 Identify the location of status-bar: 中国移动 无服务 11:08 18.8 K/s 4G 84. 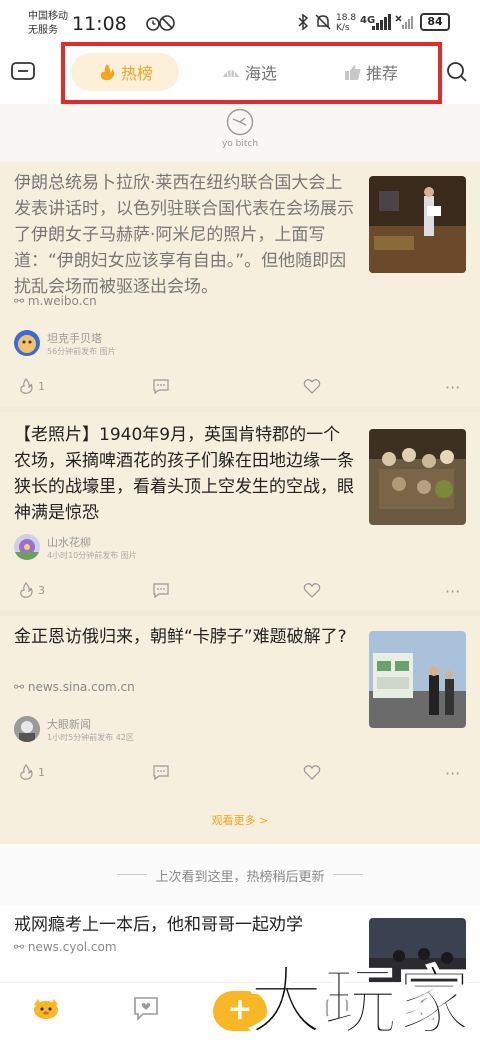
(240, 23).